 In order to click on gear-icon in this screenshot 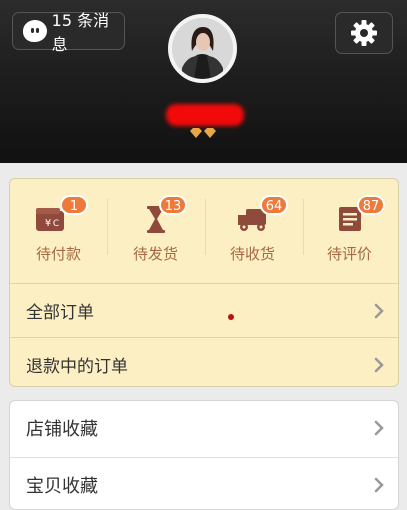, I will do `click(364, 33)`.